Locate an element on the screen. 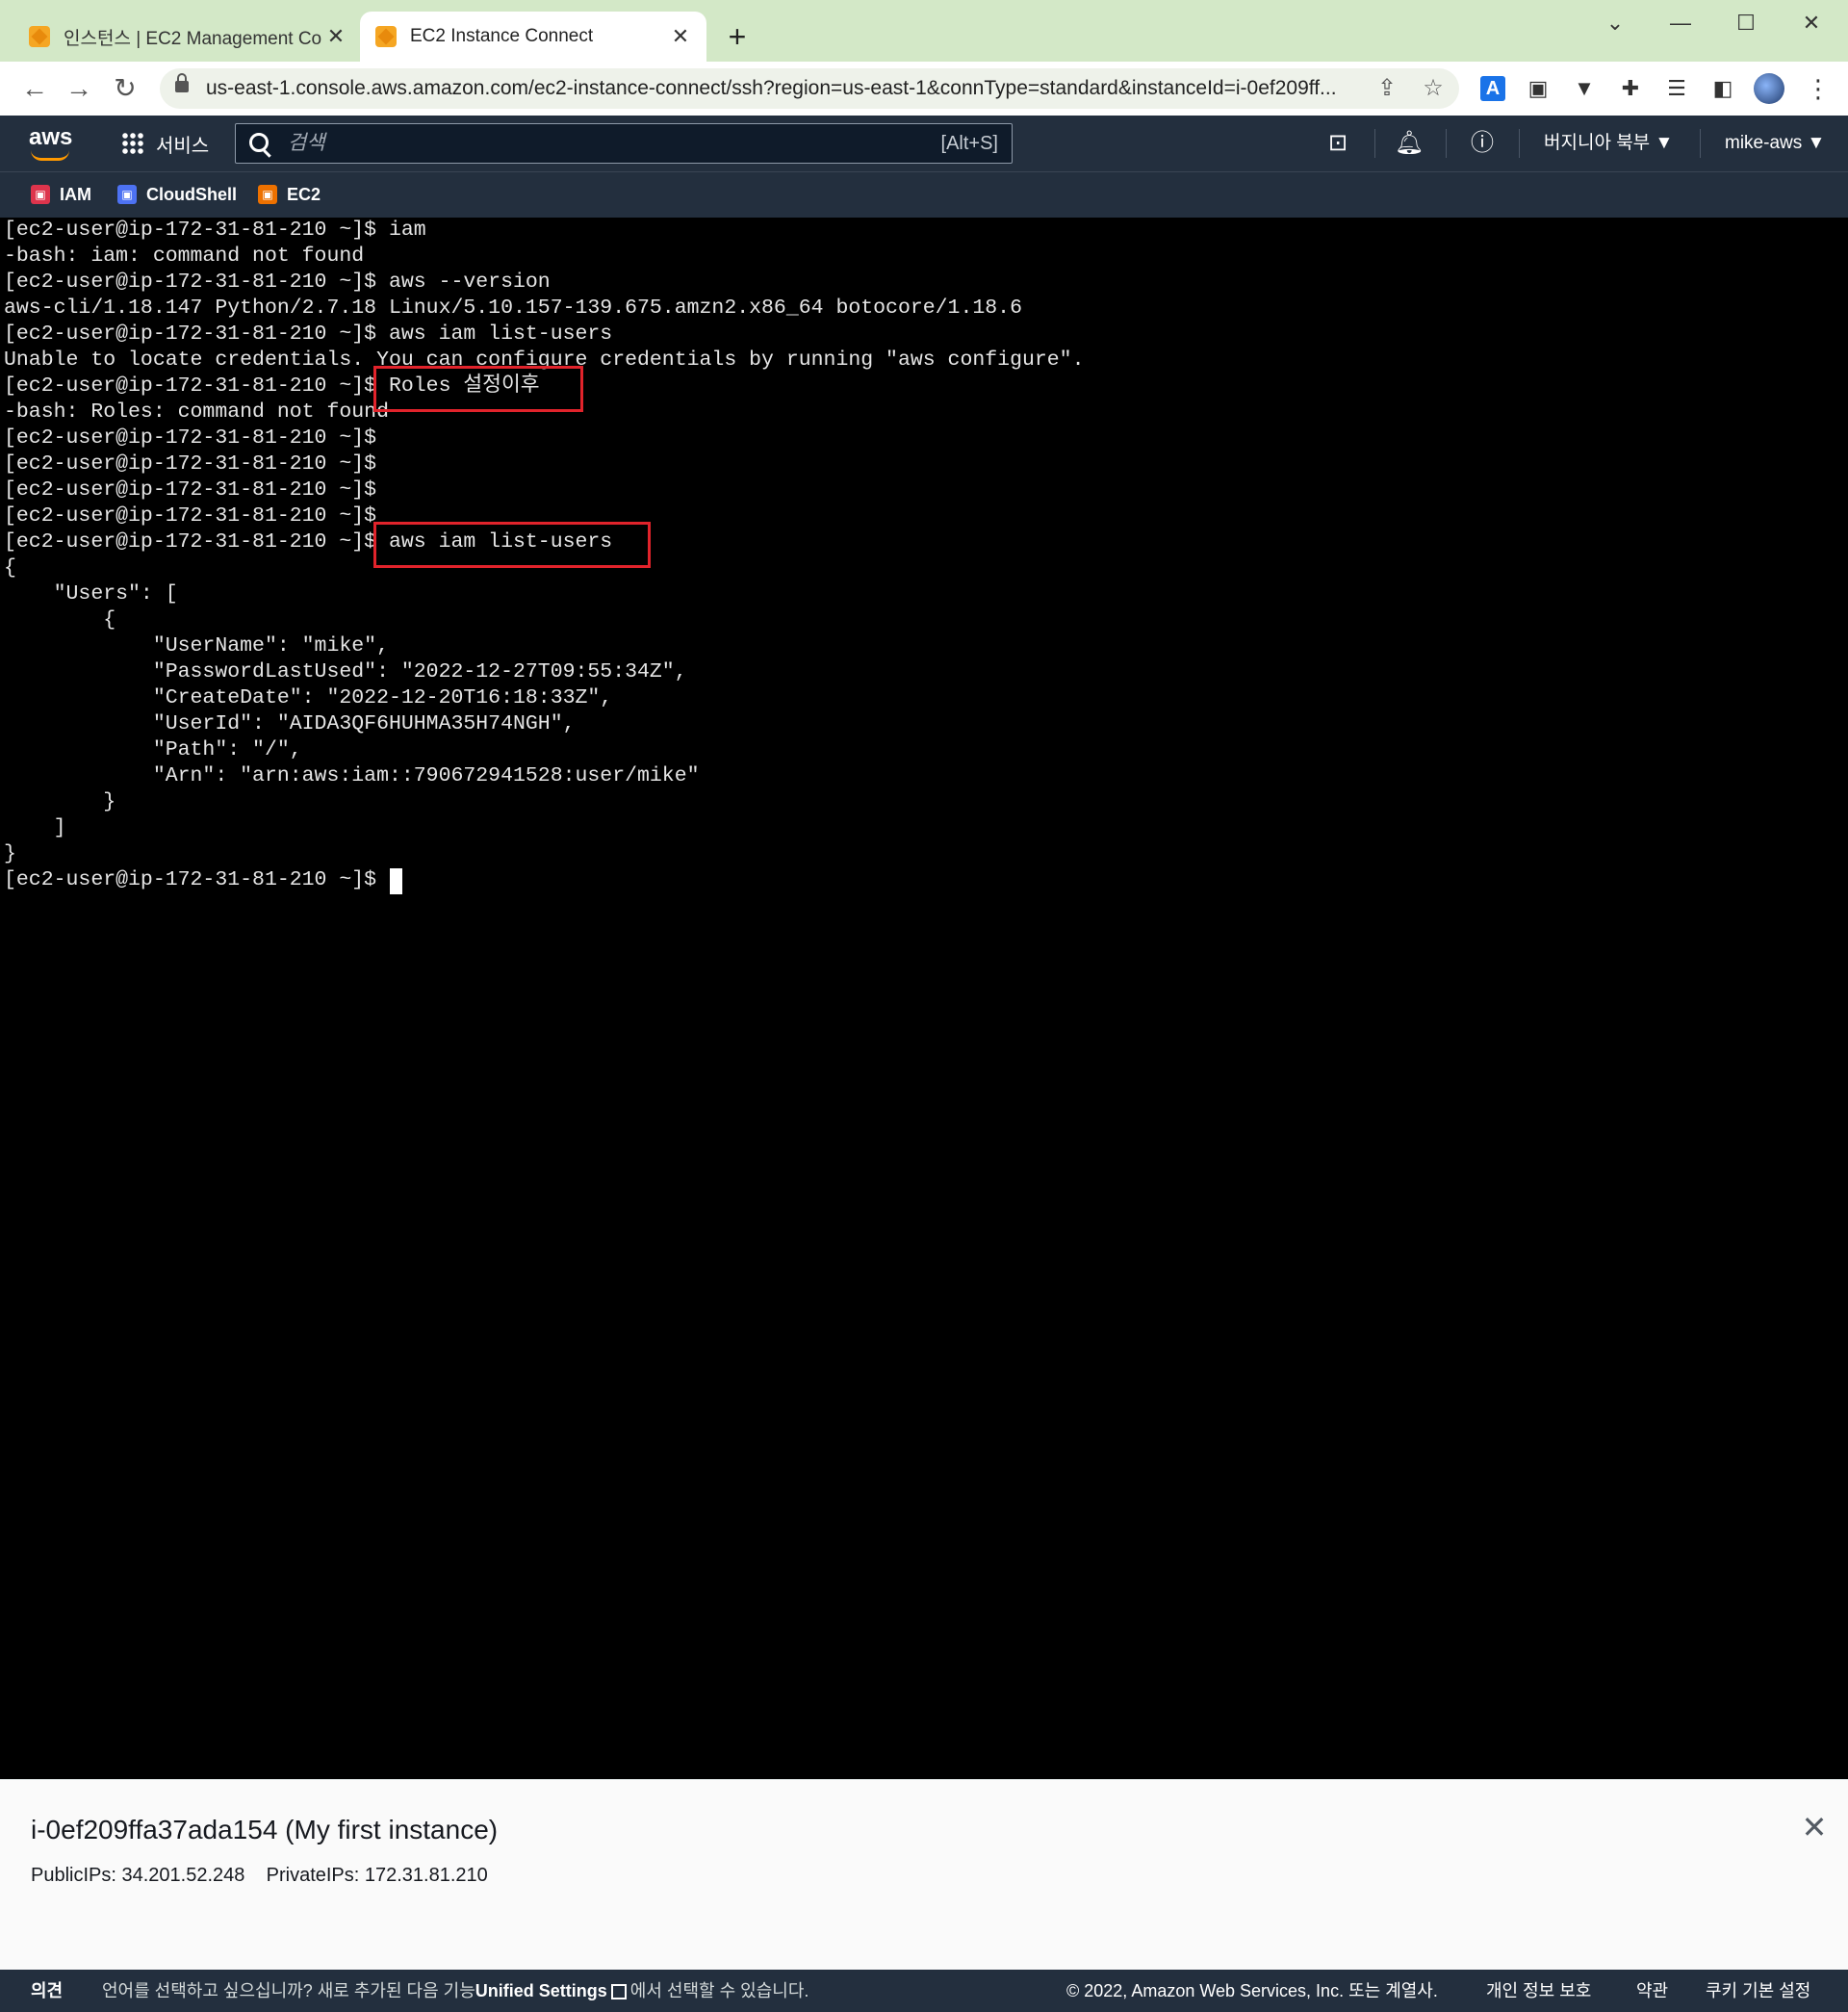 The height and width of the screenshot is (2012, 1848). instance-title: i-0ef209ffa37ada154 (My first instance) is located at coordinates (265, 1830).